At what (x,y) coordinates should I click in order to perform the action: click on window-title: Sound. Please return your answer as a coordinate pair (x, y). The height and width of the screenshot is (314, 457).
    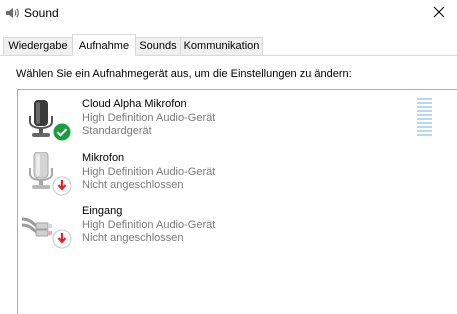
    Looking at the image, I should click on (41, 13).